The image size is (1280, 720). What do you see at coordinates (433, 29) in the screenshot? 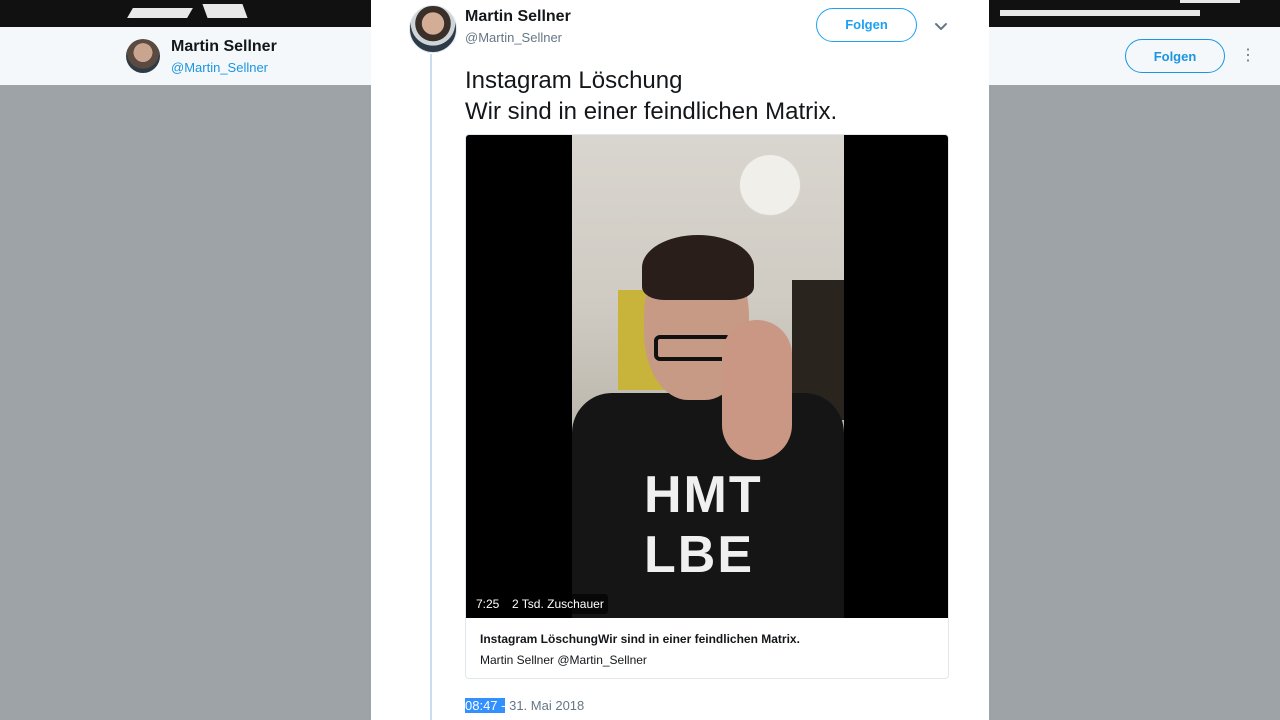
I see `author-avatar` at bounding box center [433, 29].